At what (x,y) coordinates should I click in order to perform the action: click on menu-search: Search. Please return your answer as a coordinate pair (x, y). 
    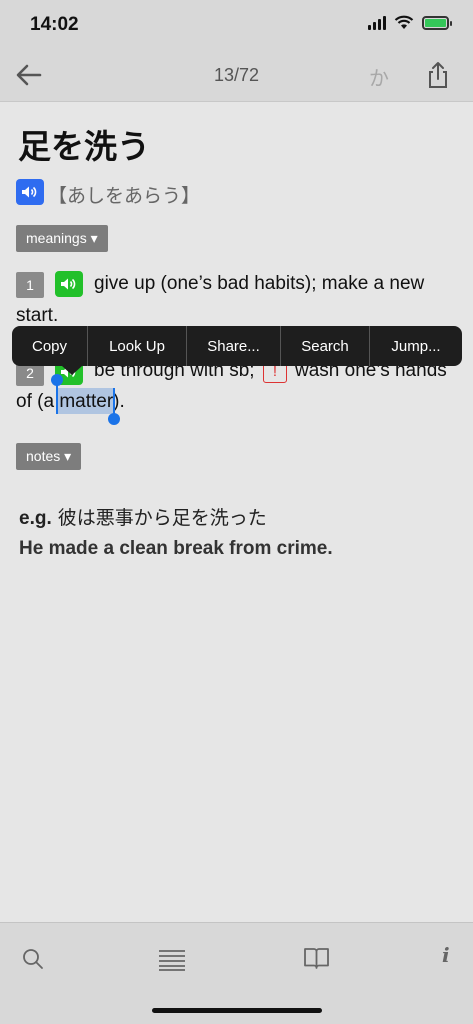
    Looking at the image, I should click on (325, 346).